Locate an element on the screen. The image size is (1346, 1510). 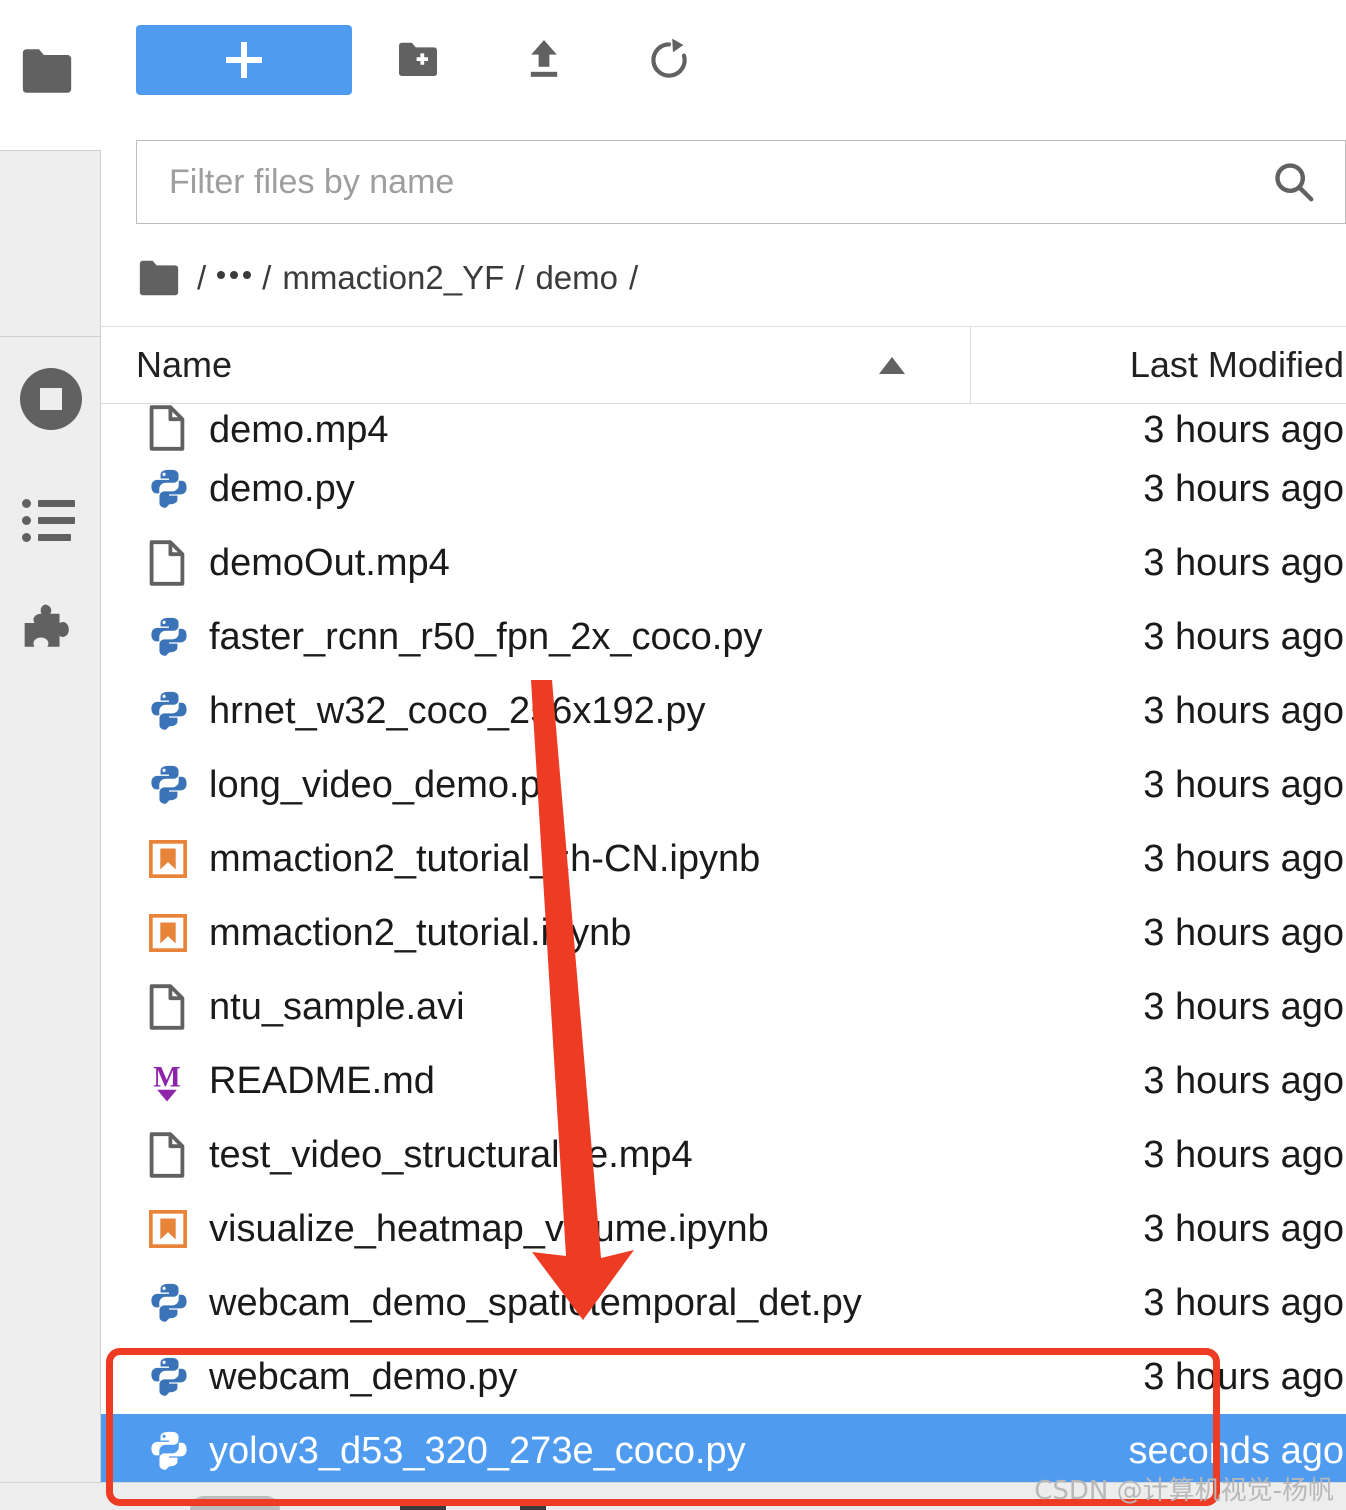
upload-button is located at coordinates (544, 61).